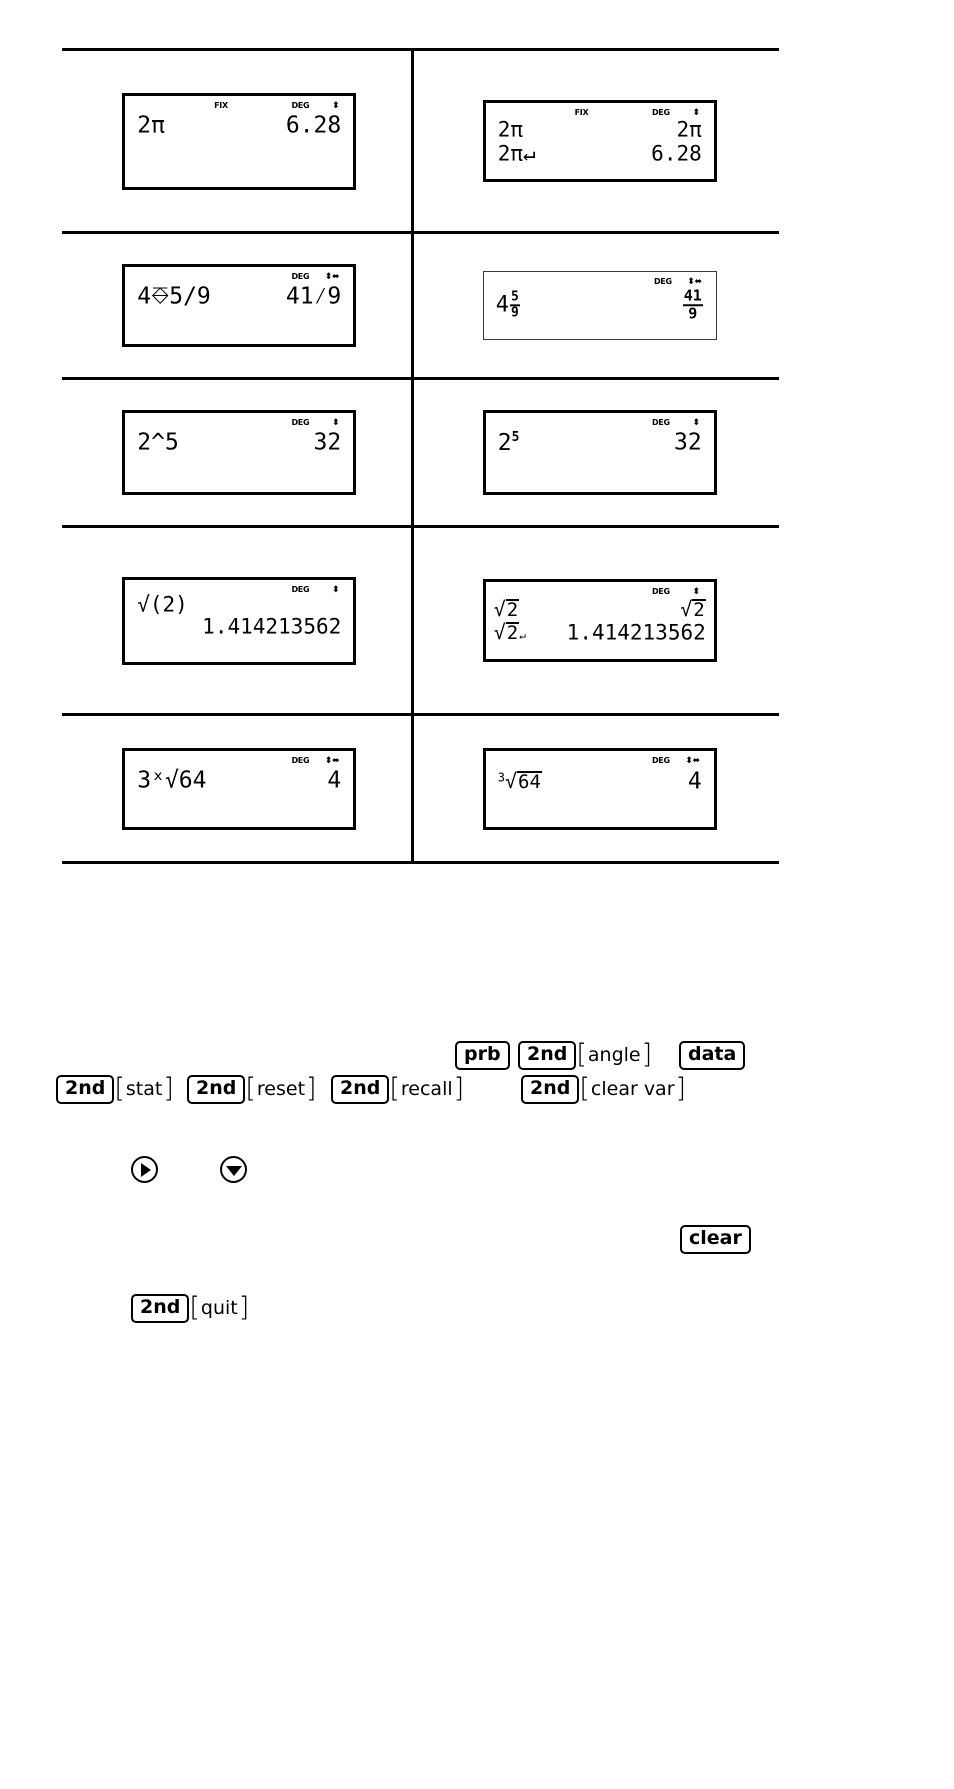  Describe the element at coordinates (239, 459) in the screenshot. I see `screen-body: 2^5 32` at that location.